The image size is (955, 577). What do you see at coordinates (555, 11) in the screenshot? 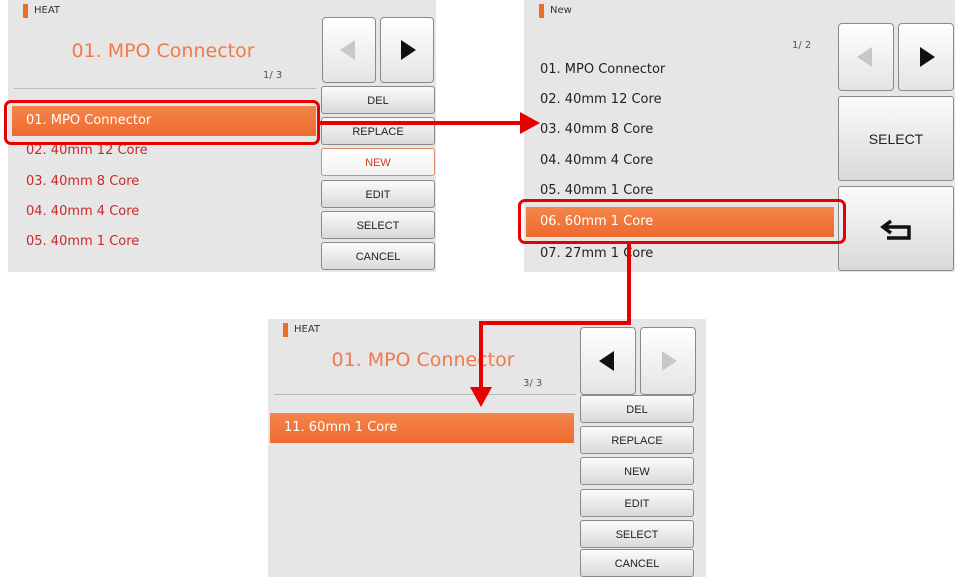
I see `panel-header: New` at bounding box center [555, 11].